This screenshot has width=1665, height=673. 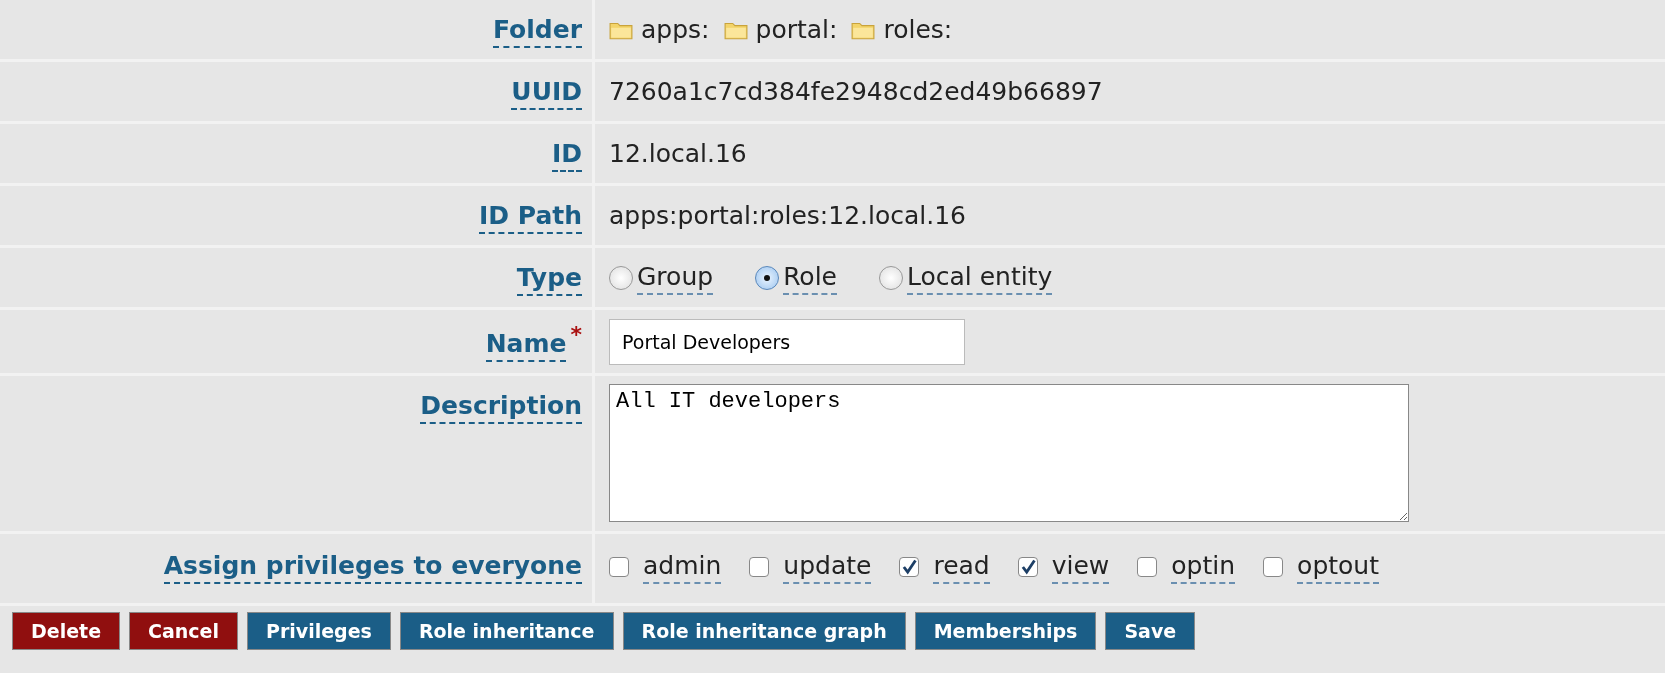 What do you see at coordinates (183, 631) in the screenshot?
I see `action-button: Cancel` at bounding box center [183, 631].